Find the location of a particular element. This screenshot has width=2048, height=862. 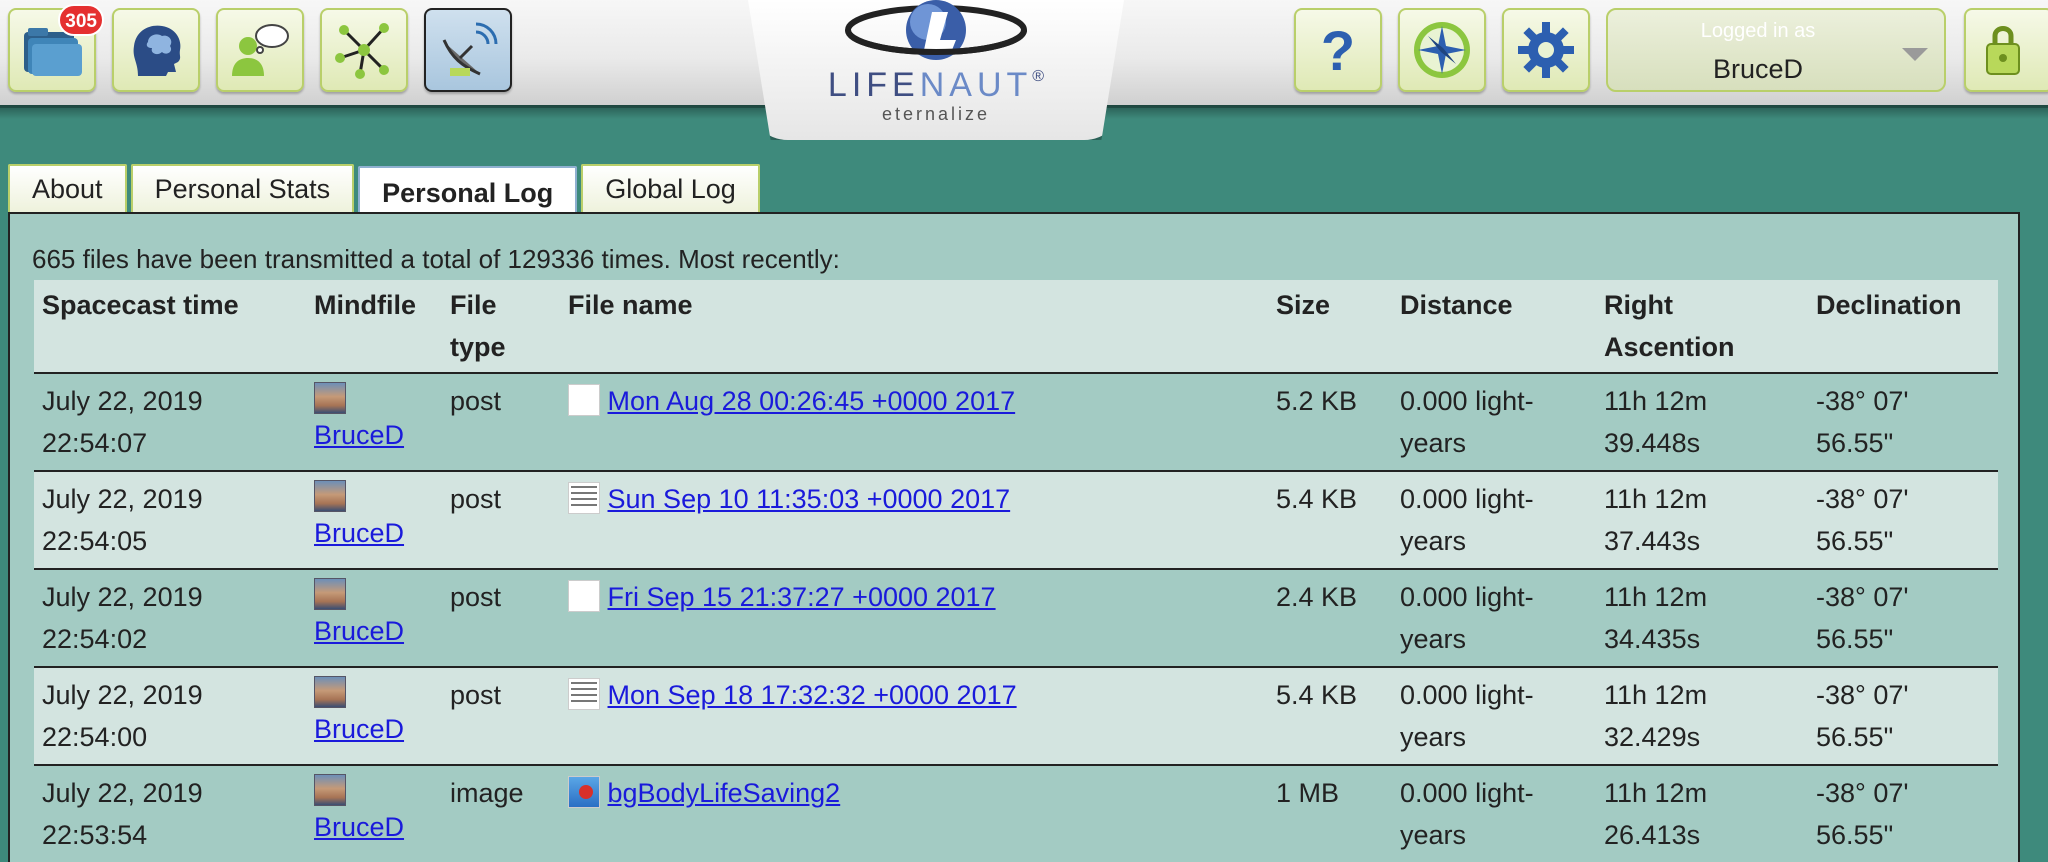

logo-word-left: LIFE is located at coordinates (873, 85).